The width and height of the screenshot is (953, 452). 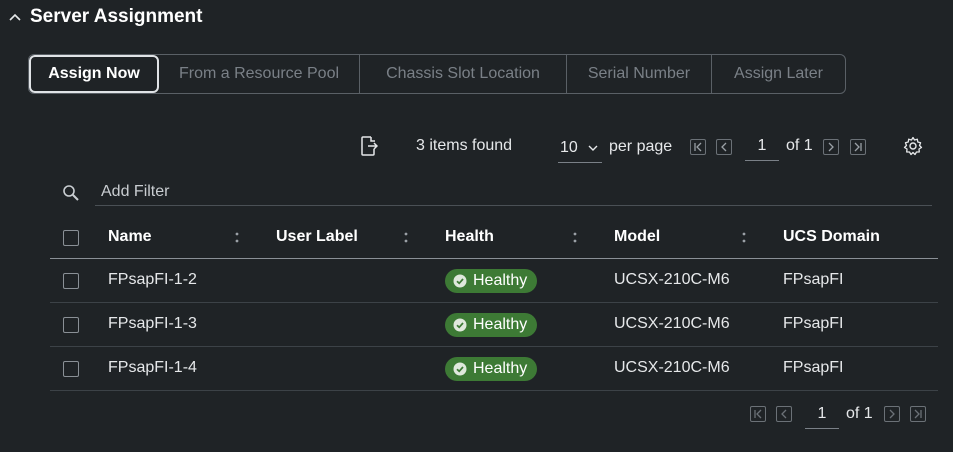 What do you see at coordinates (464, 145) in the screenshot?
I see `items-found-count: 3 items found` at bounding box center [464, 145].